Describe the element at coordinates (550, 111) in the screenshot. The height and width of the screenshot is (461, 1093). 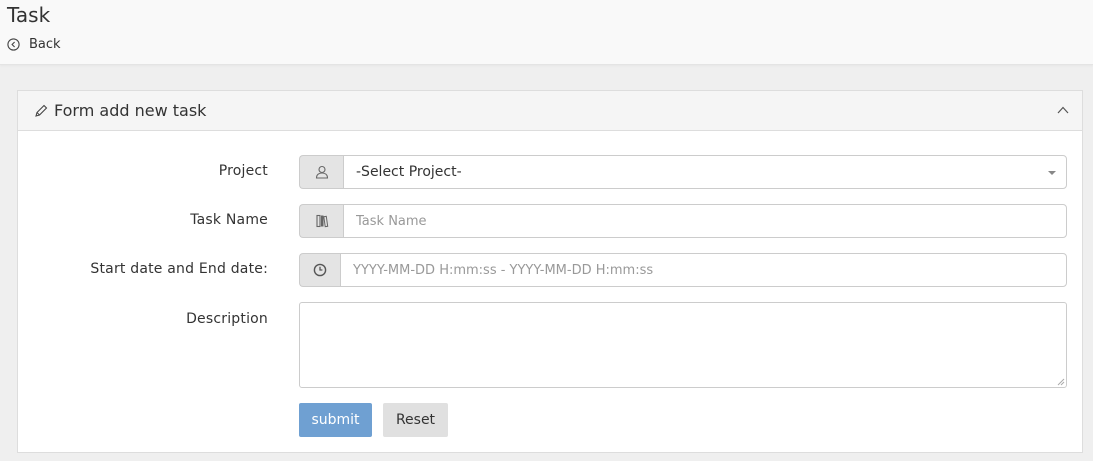
I see `panel-heading: Form add new task` at that location.